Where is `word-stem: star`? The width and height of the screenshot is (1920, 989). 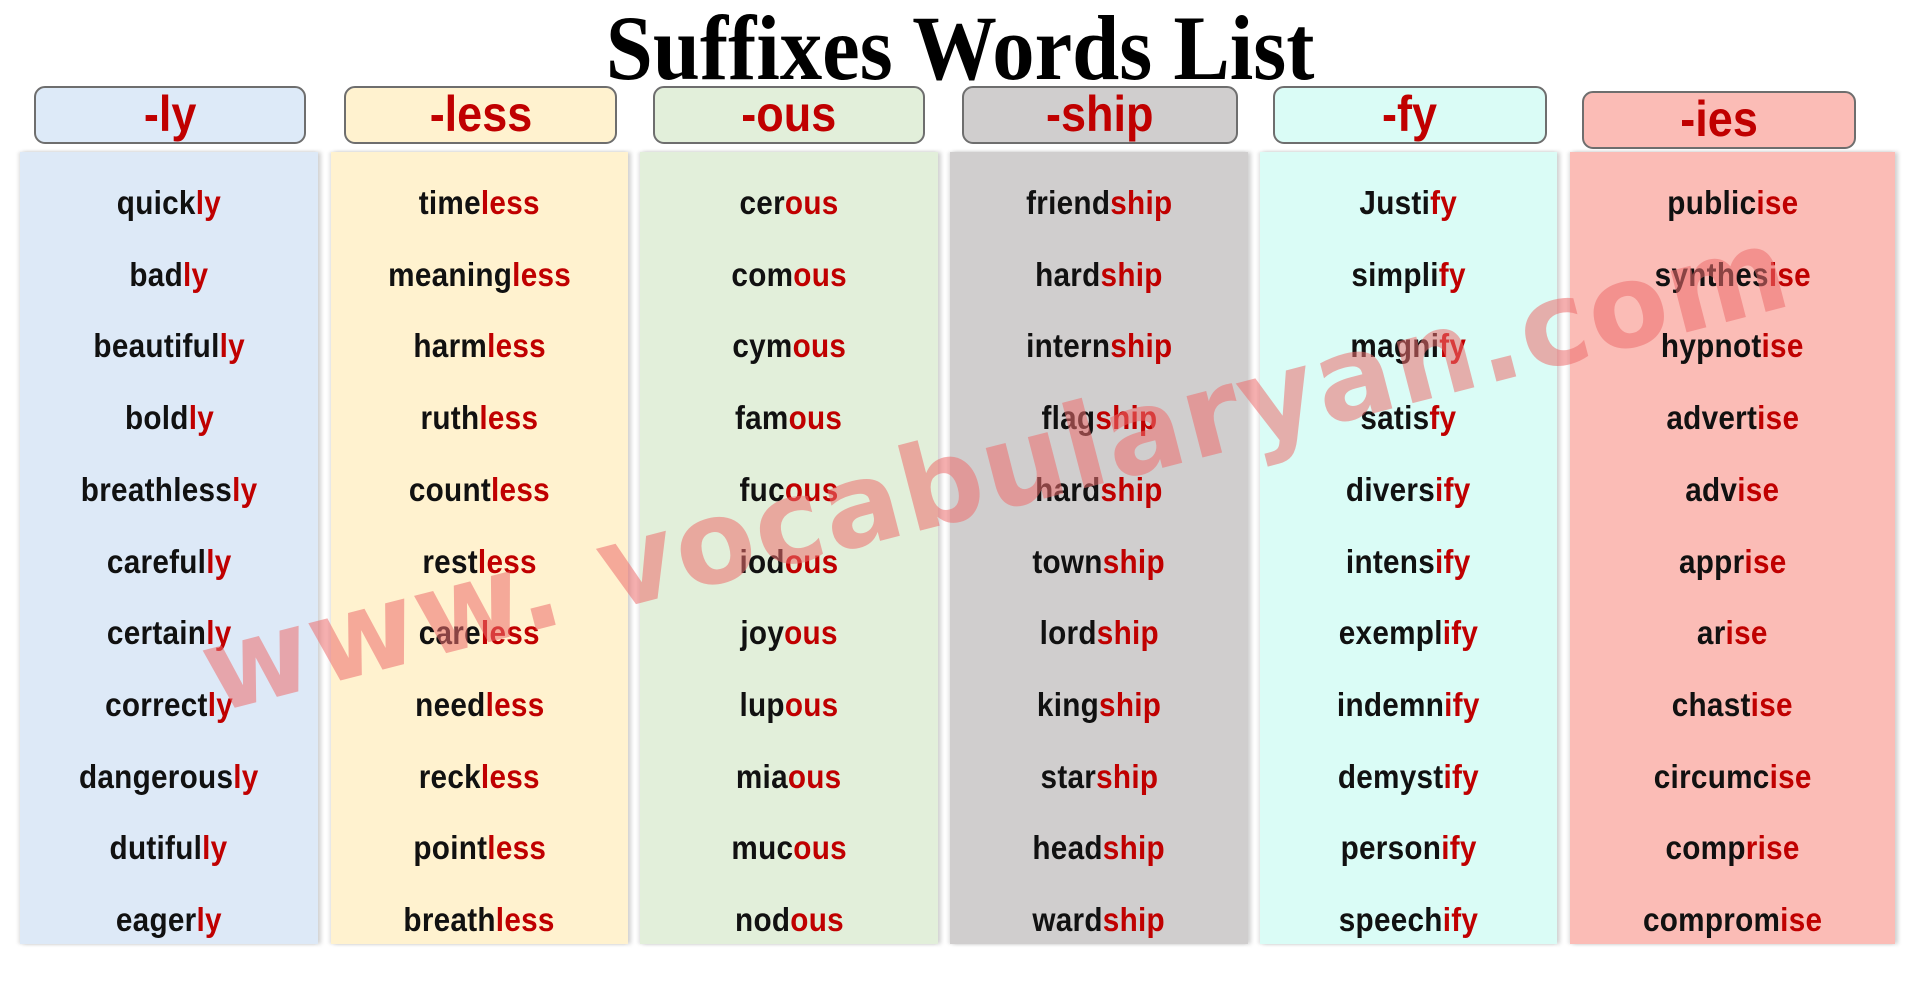 word-stem: star is located at coordinates (1068, 776).